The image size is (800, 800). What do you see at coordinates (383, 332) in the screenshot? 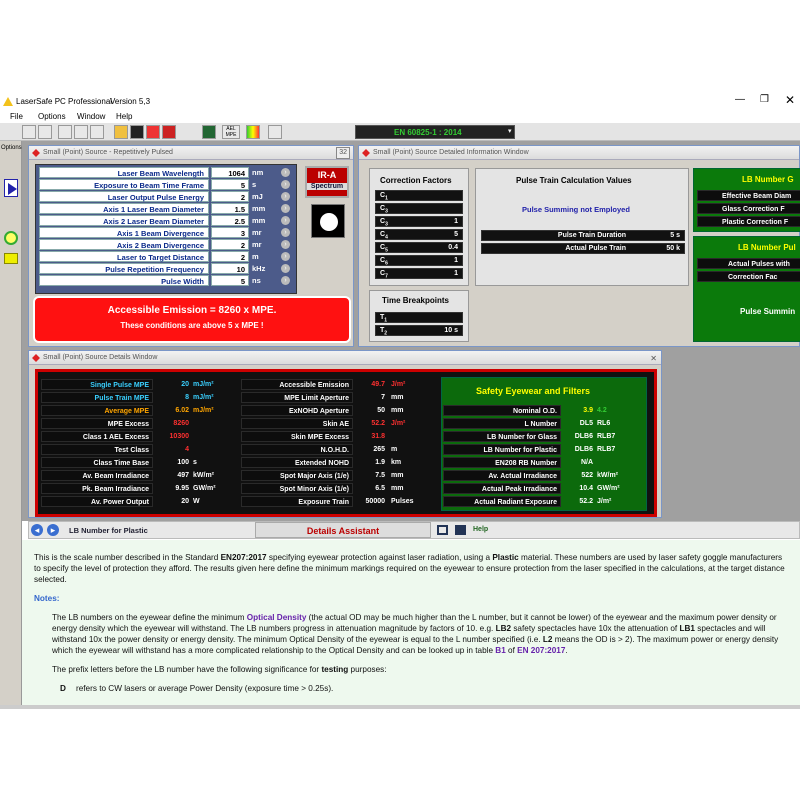
I see `tb-key: T2` at bounding box center [383, 332].